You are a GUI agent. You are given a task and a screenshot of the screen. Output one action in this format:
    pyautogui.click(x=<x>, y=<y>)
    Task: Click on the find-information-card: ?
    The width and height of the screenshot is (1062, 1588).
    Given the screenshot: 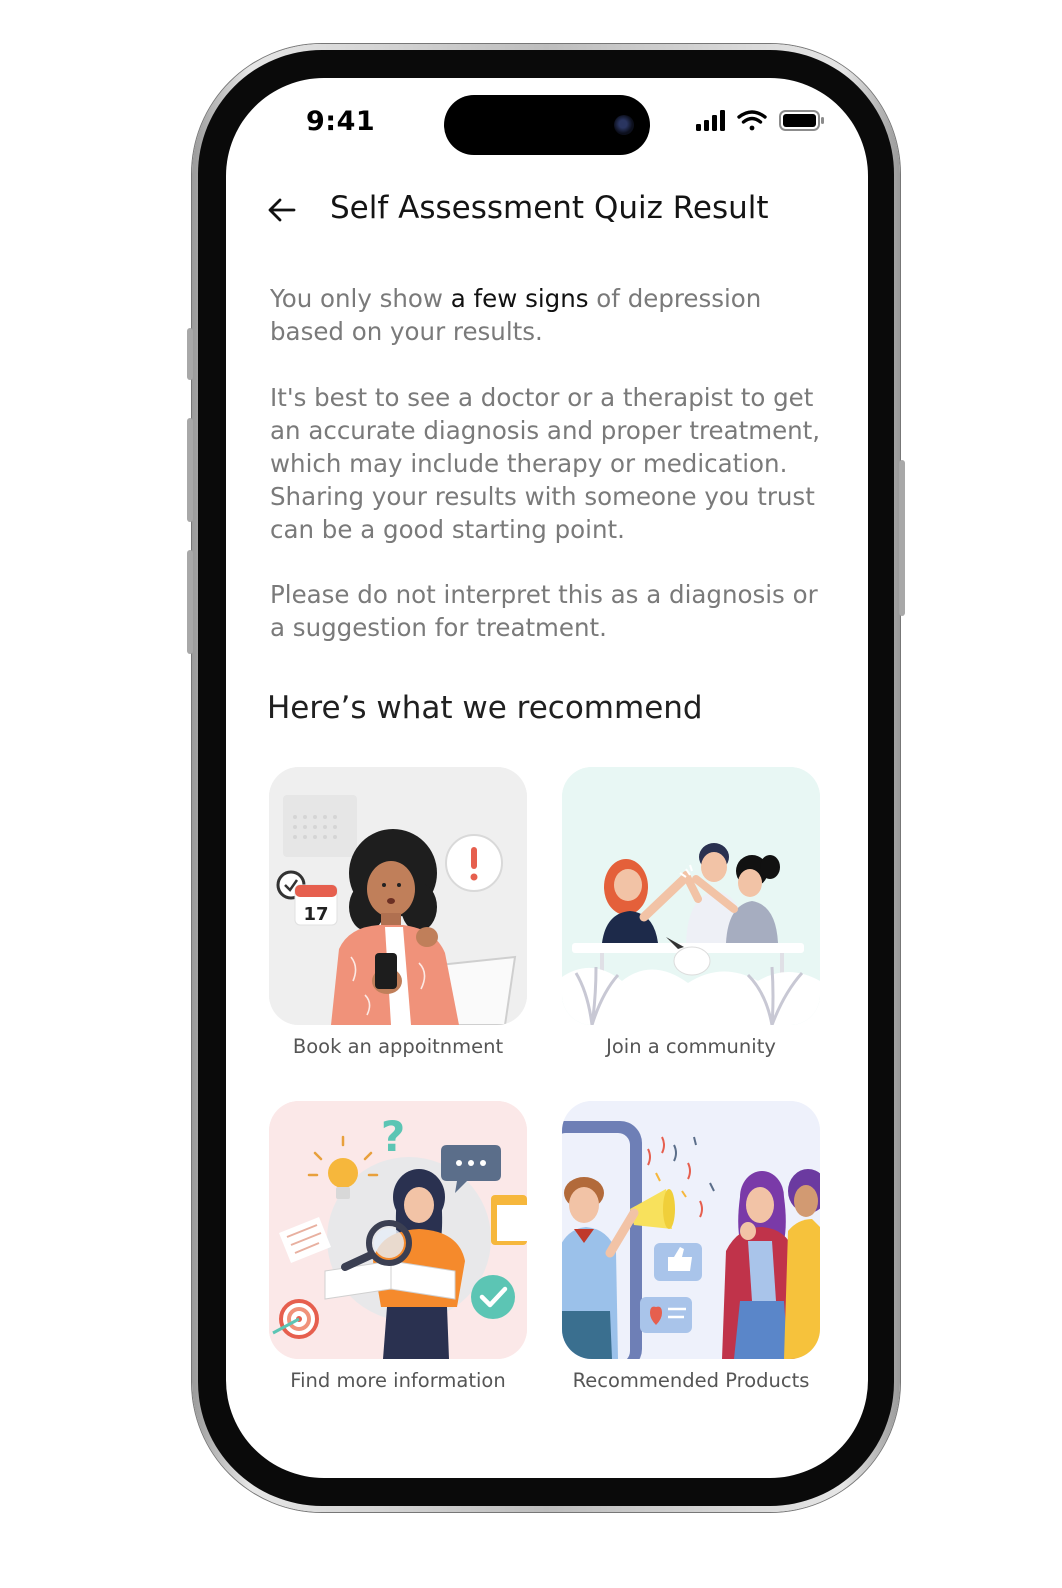 What is the action you would take?
    pyautogui.click(x=398, y=1230)
    